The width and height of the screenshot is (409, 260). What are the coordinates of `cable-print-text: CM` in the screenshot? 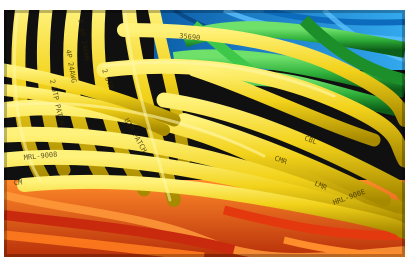 It's located at (18, 182).